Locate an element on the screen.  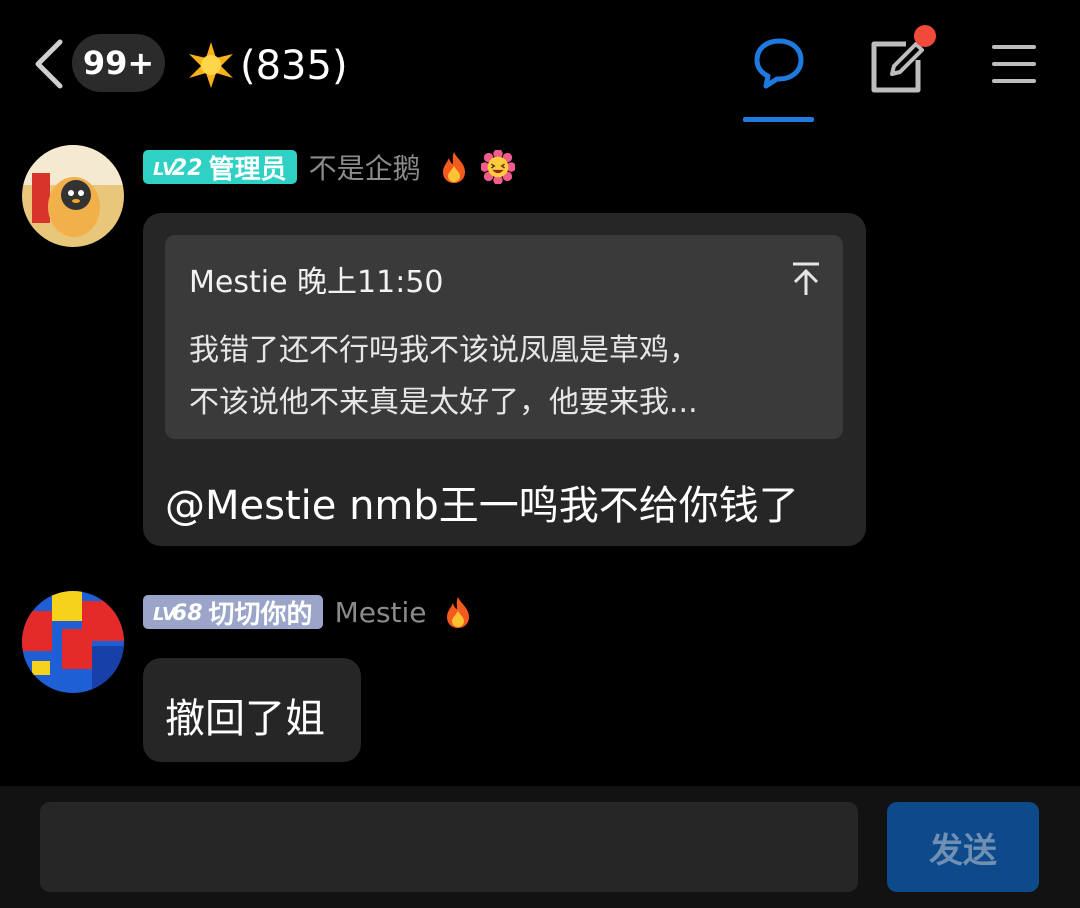
unread-badge: 99+ is located at coordinates (118, 63).